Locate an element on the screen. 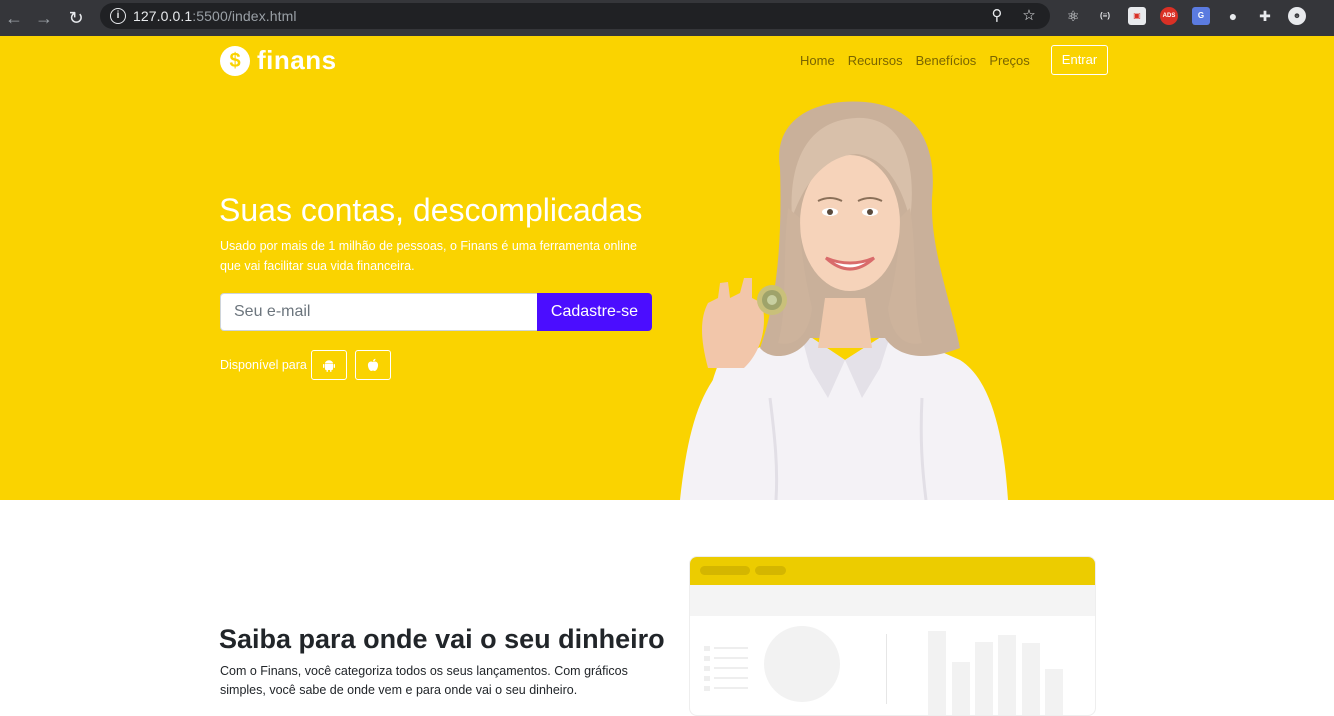 This screenshot has width=1334, height=716. apple-icon is located at coordinates (372, 364).